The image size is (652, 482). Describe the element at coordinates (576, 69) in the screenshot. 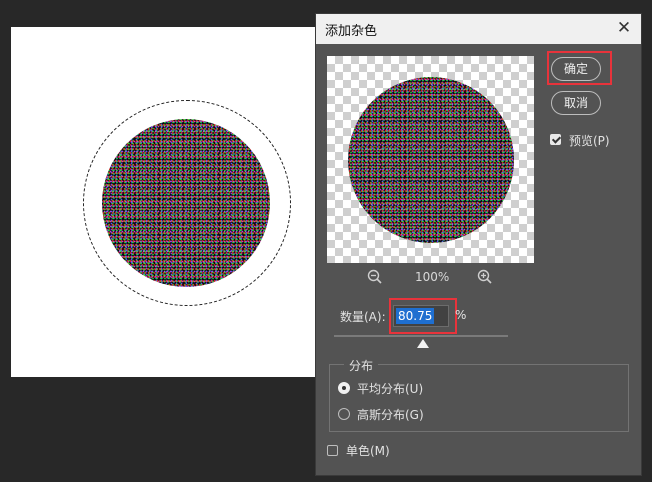

I see `ok-button: 确定` at that location.